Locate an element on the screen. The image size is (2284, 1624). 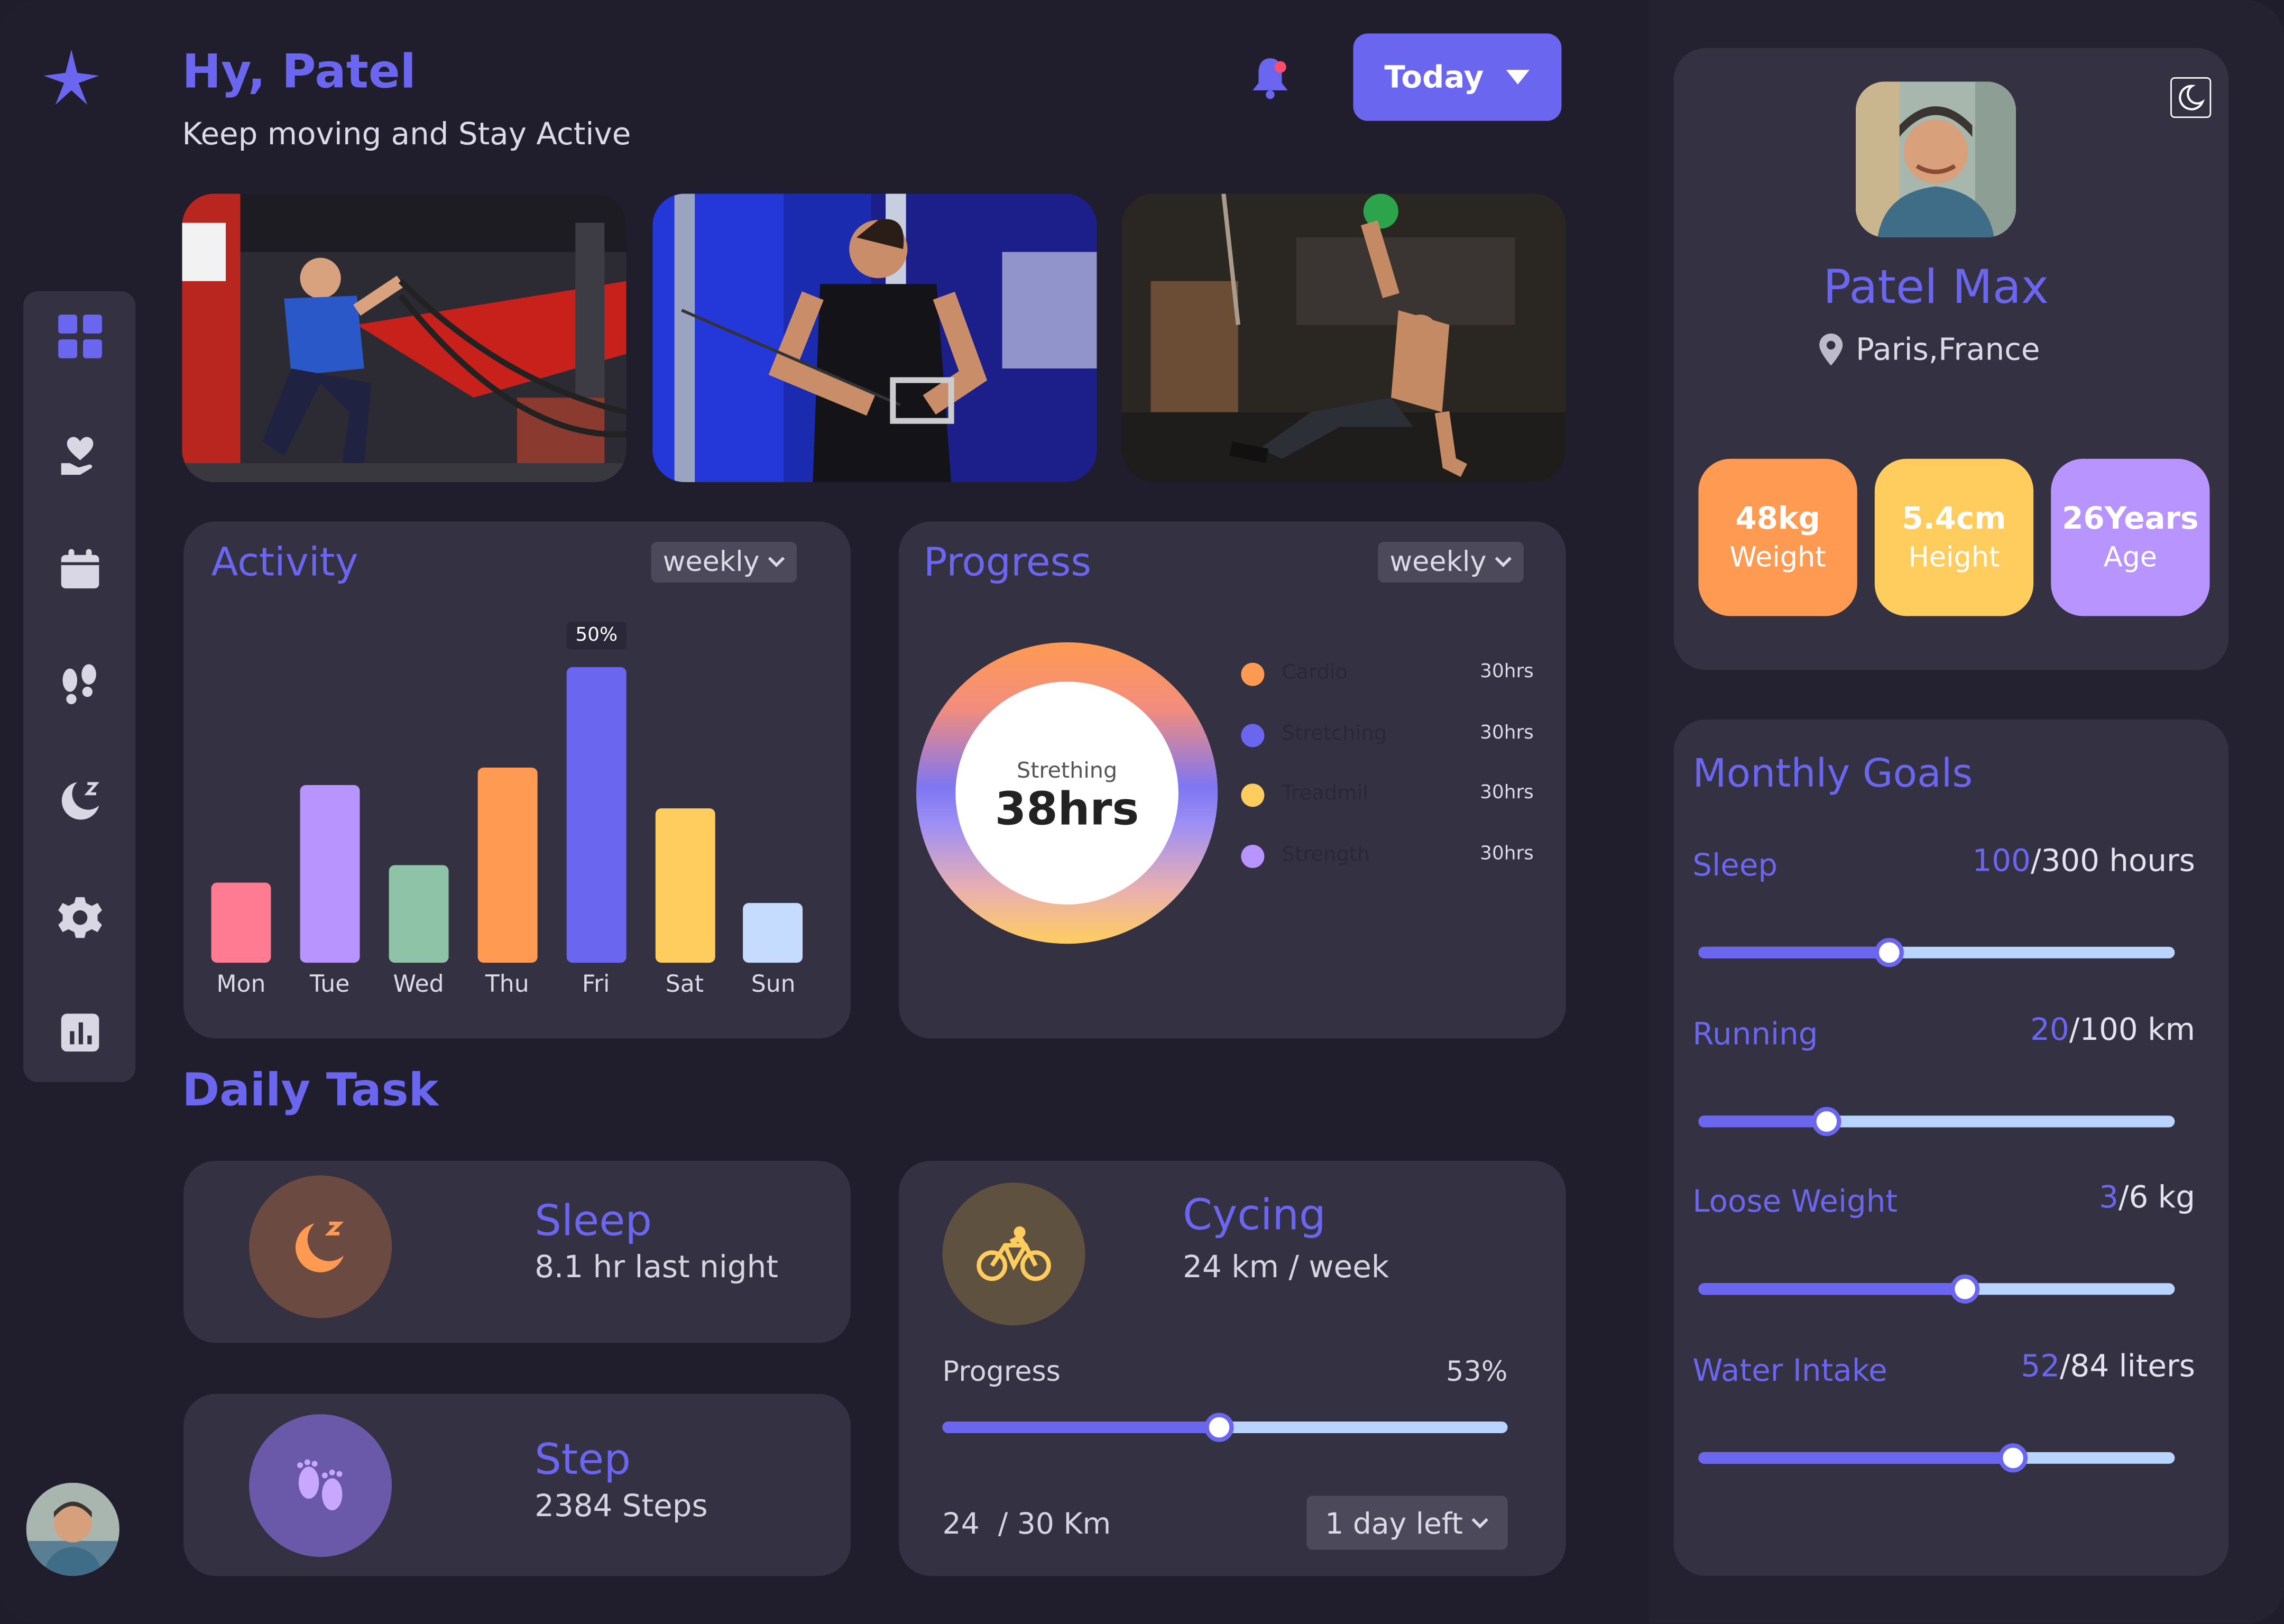
goal-label: Loose Weight is located at coordinates (1795, 1202).